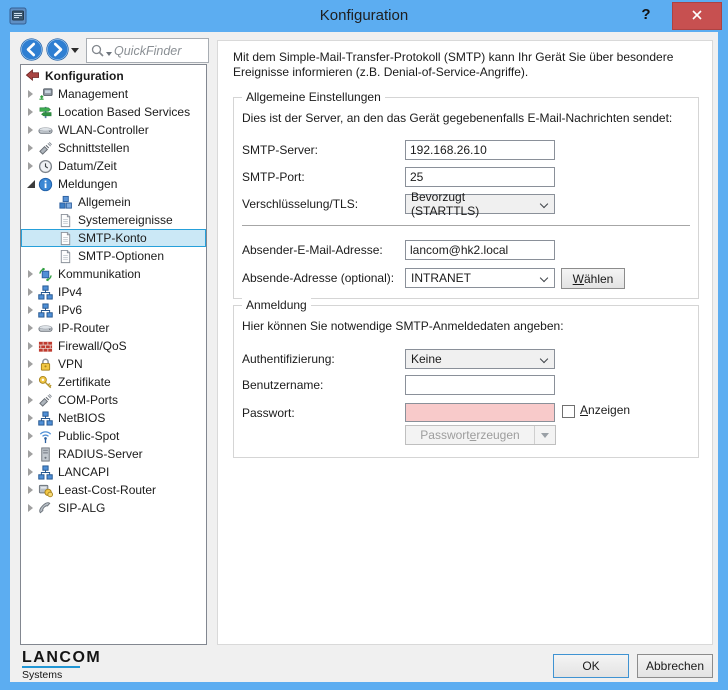 The image size is (728, 690). Describe the element at coordinates (480, 177) in the screenshot. I see `smtp-port-input` at that location.